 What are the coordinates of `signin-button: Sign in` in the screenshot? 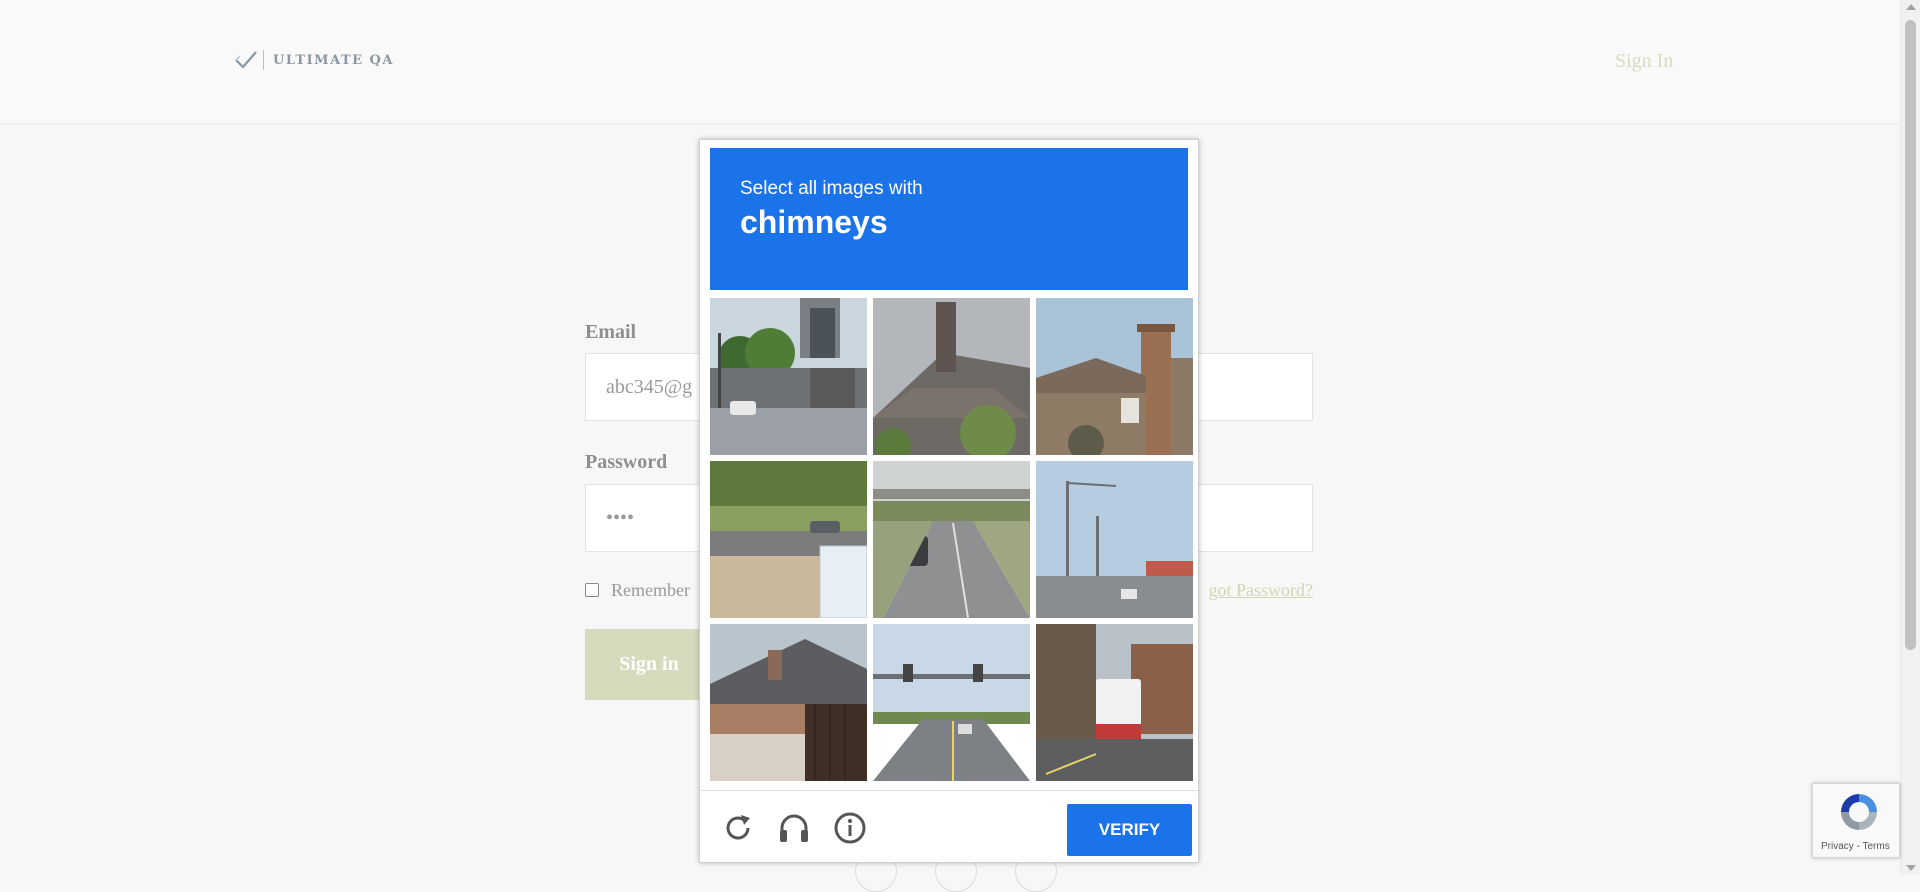 It's located at (649, 664).